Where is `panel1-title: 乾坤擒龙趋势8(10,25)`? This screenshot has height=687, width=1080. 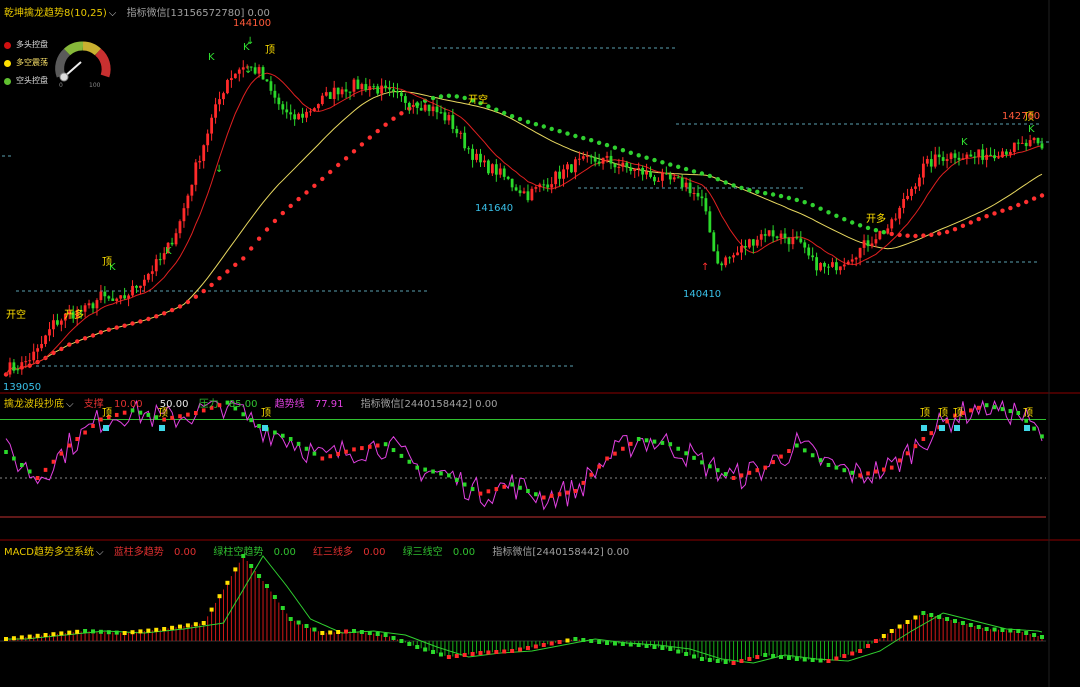
panel1-title: 乾坤擒龙趋势8(10,25) is located at coordinates (55, 13).